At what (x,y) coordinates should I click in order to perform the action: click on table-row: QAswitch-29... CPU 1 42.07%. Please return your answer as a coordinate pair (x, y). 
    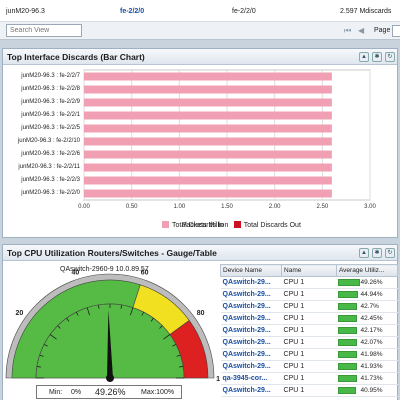
    Looking at the image, I should click on (309, 342).